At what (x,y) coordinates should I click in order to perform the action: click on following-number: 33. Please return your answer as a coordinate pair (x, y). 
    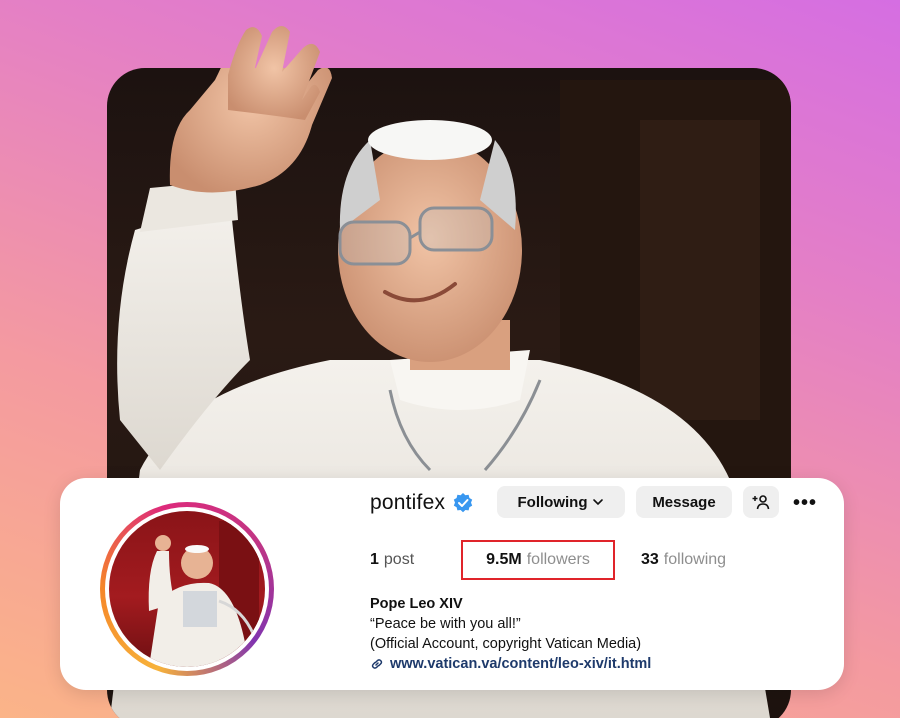
    Looking at the image, I should click on (650, 559).